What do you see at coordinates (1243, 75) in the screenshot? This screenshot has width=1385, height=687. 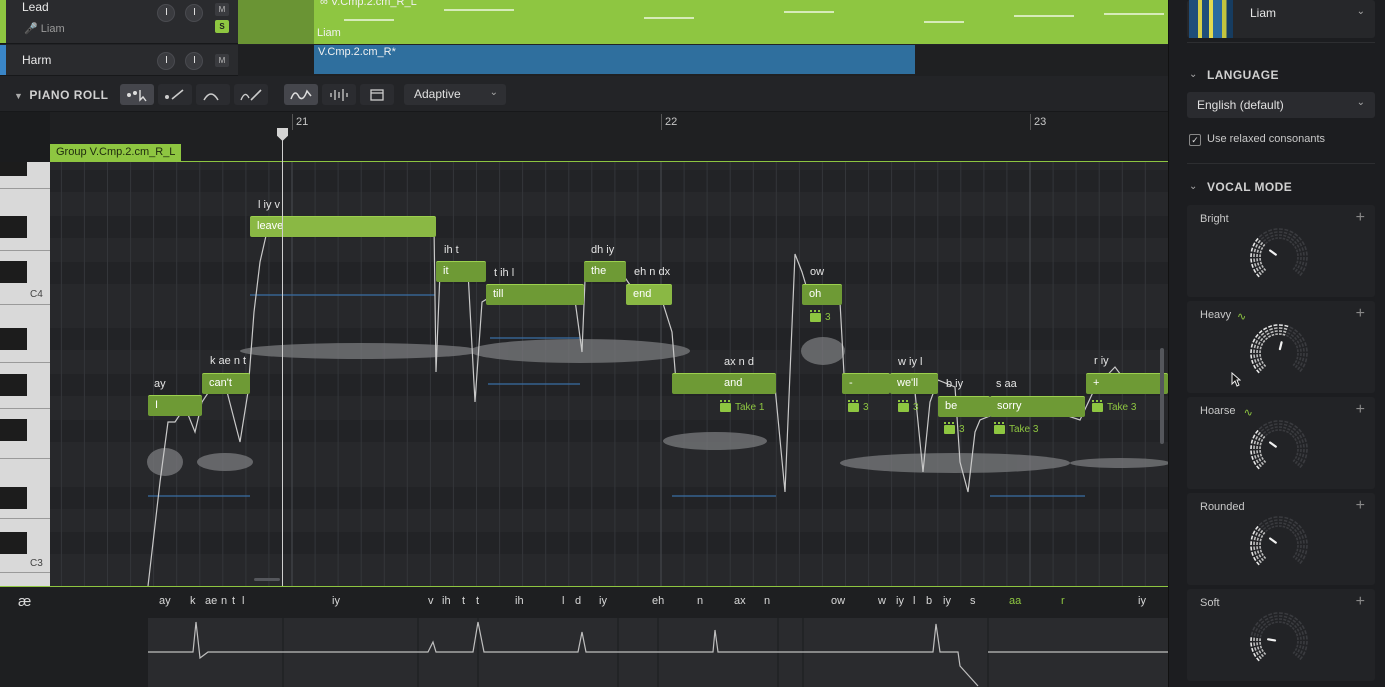 I see `language-section-title: LANGUAGE` at bounding box center [1243, 75].